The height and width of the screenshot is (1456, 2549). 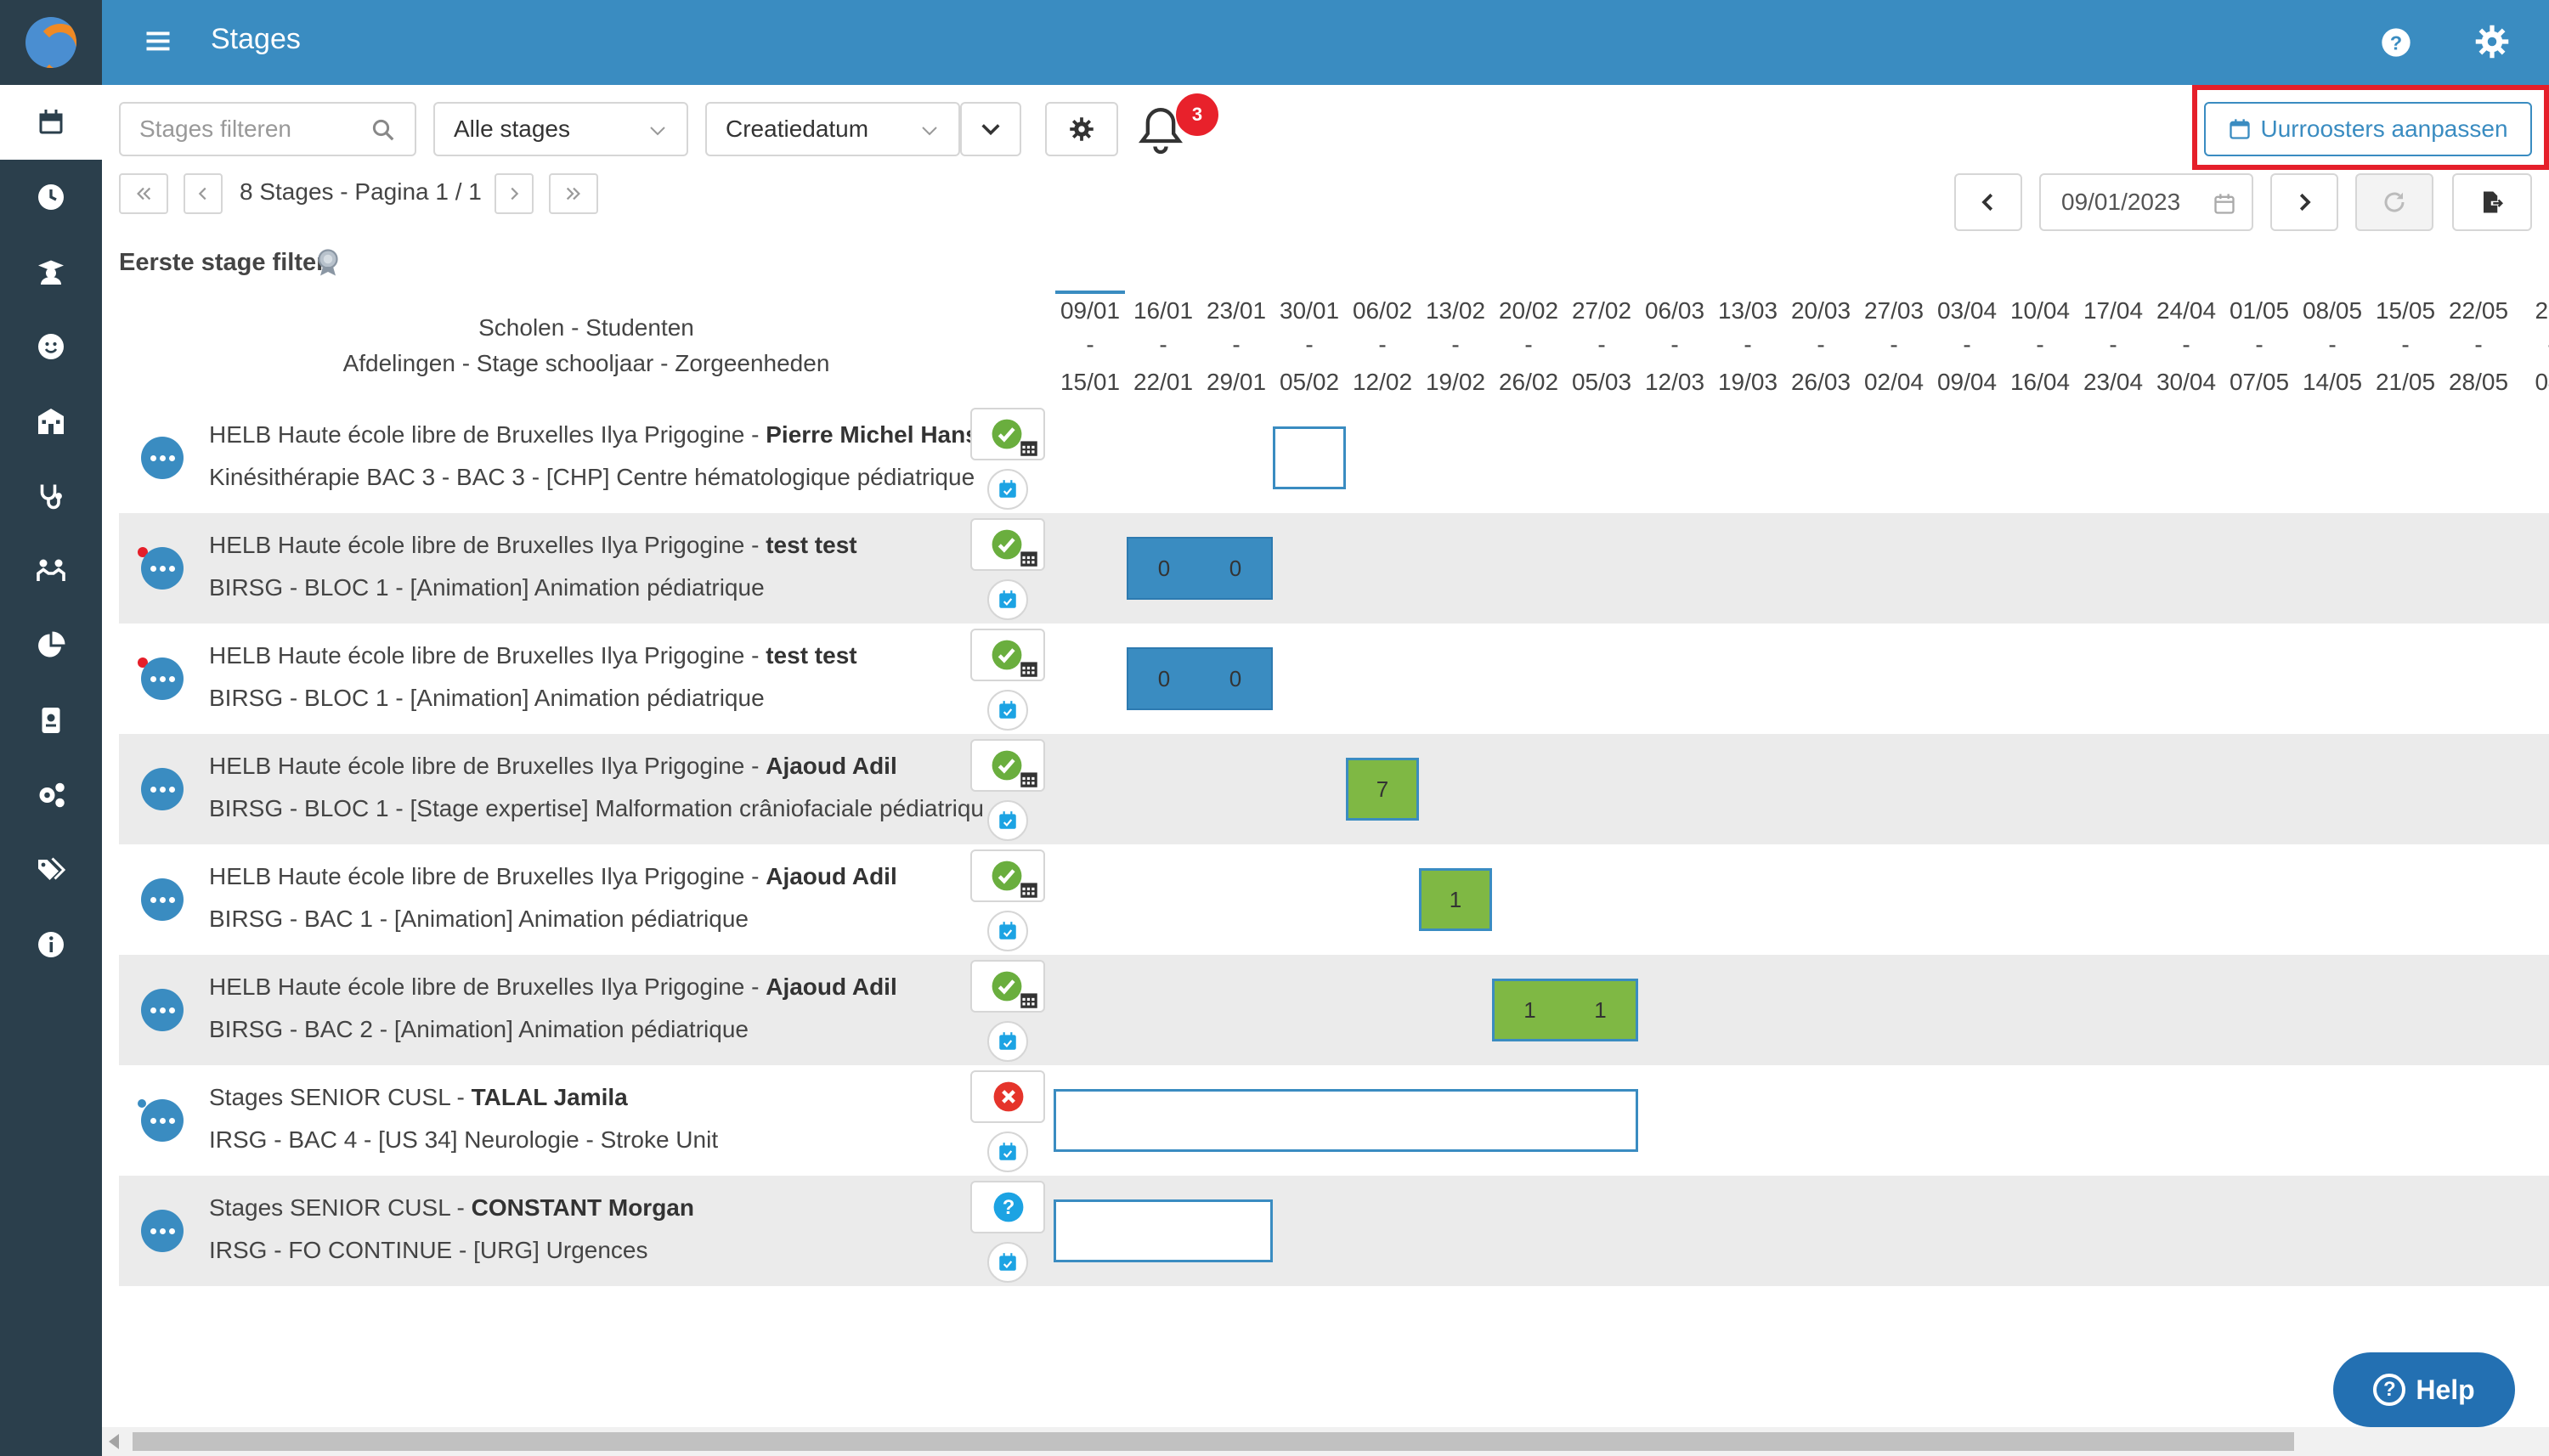 I want to click on horizontal-scrollbar, so click(x=1325, y=1442).